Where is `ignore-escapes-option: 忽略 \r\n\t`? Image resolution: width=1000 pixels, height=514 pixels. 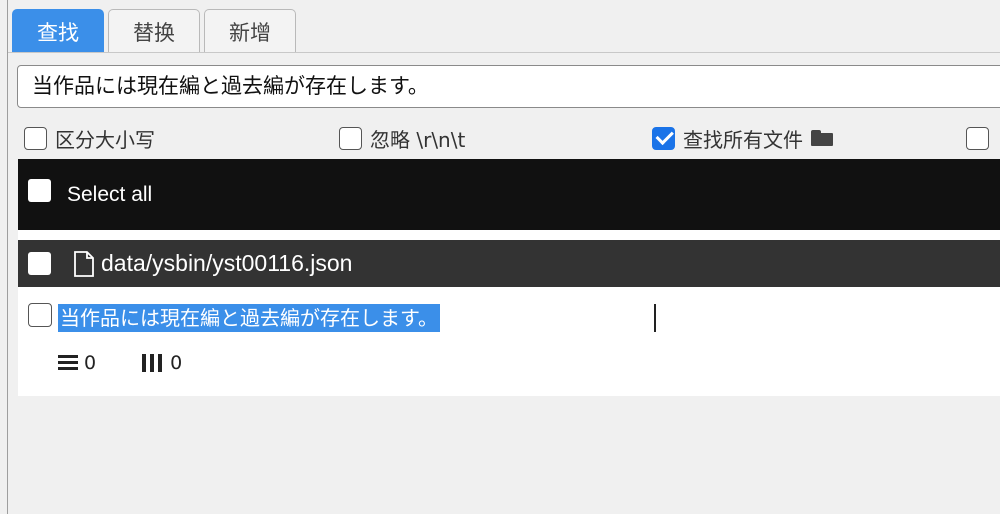
ignore-escapes-option: 忽略 \r\n\t is located at coordinates (402, 138).